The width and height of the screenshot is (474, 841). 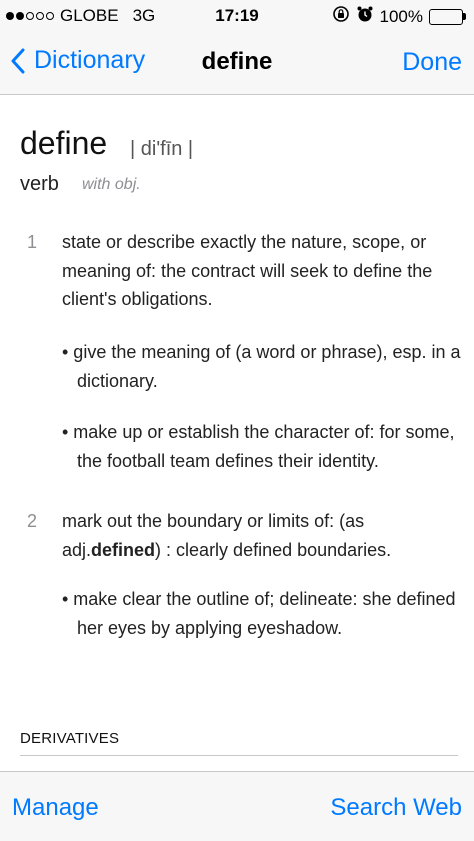 I want to click on manage-button: Manage, so click(x=55, y=808).